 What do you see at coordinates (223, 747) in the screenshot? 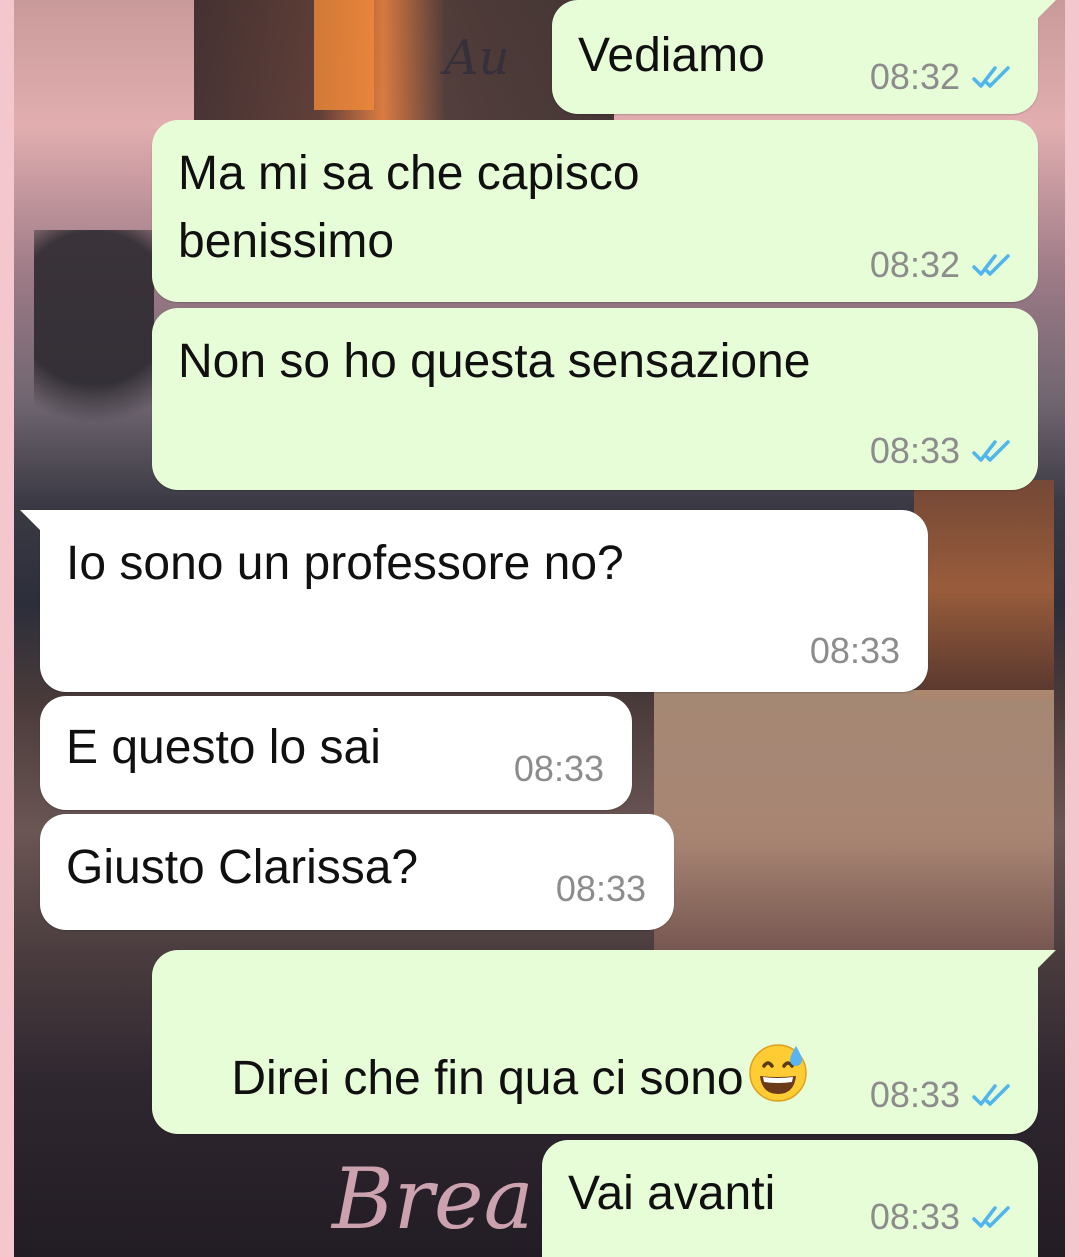
I see `message-text: E questo lo sai` at bounding box center [223, 747].